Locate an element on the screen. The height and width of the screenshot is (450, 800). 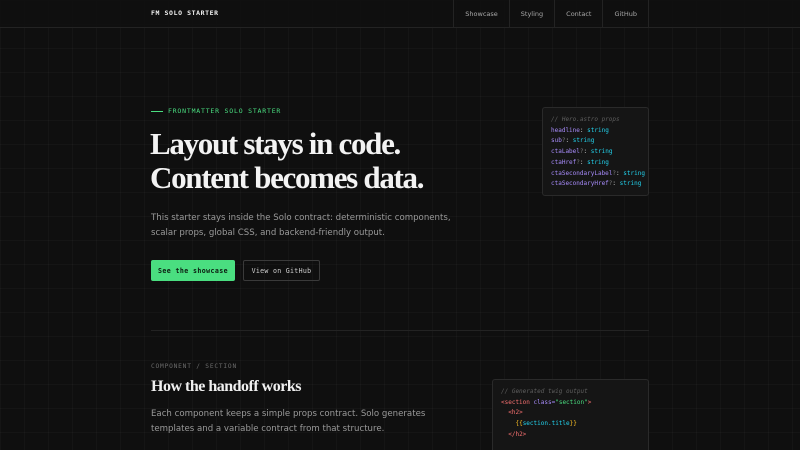
code-line: {{section.title}} is located at coordinates (546, 424).